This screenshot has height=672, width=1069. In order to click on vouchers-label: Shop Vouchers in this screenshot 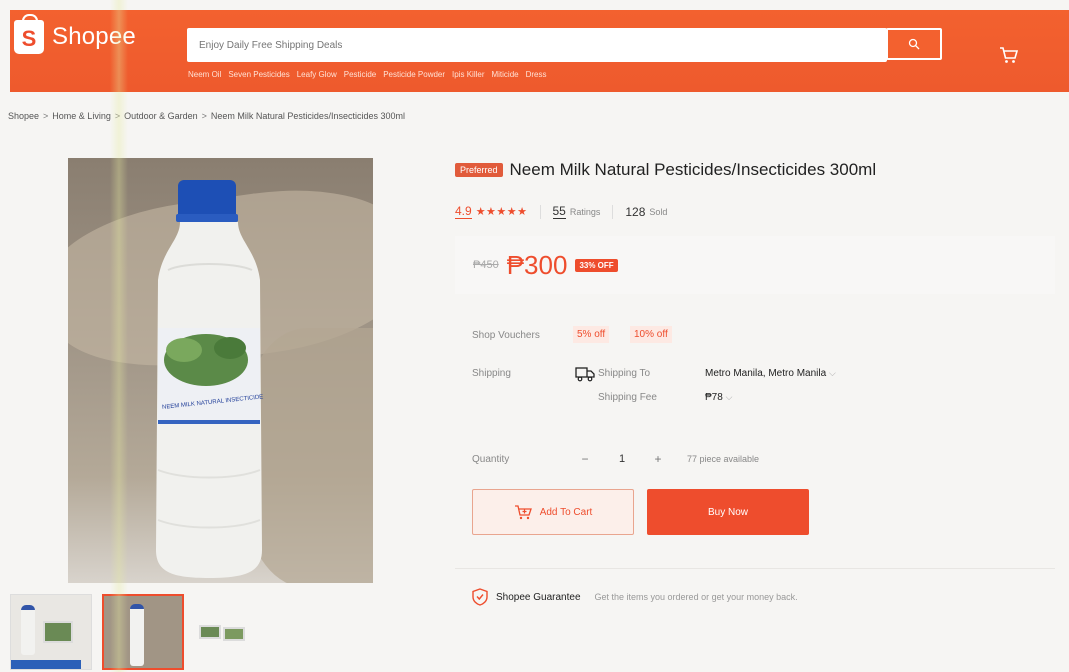, I will do `click(506, 335)`.